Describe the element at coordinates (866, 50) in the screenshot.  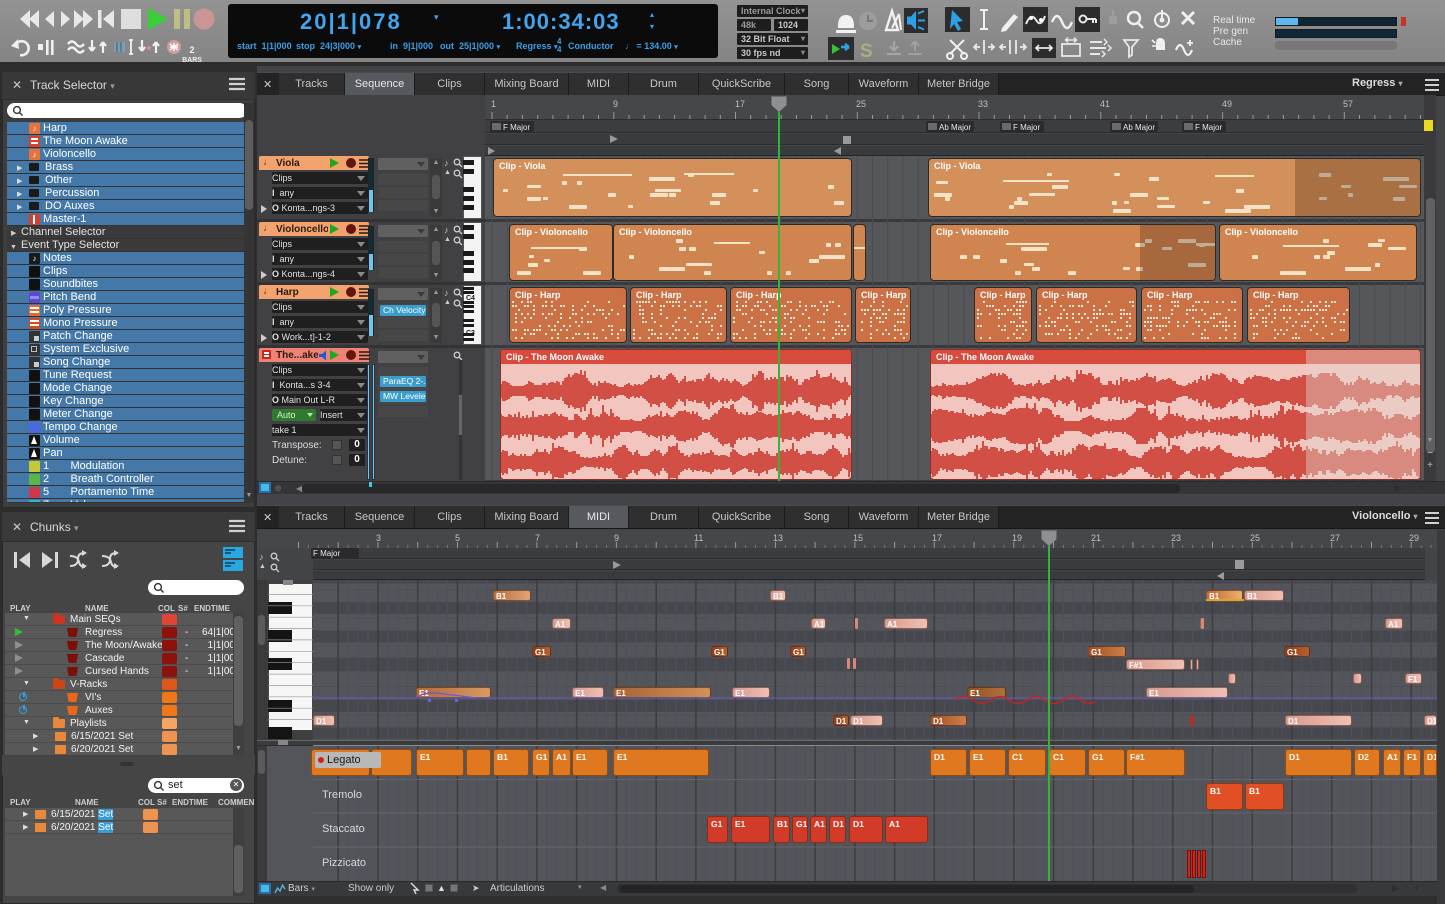
I see `svg-text: S` at that location.